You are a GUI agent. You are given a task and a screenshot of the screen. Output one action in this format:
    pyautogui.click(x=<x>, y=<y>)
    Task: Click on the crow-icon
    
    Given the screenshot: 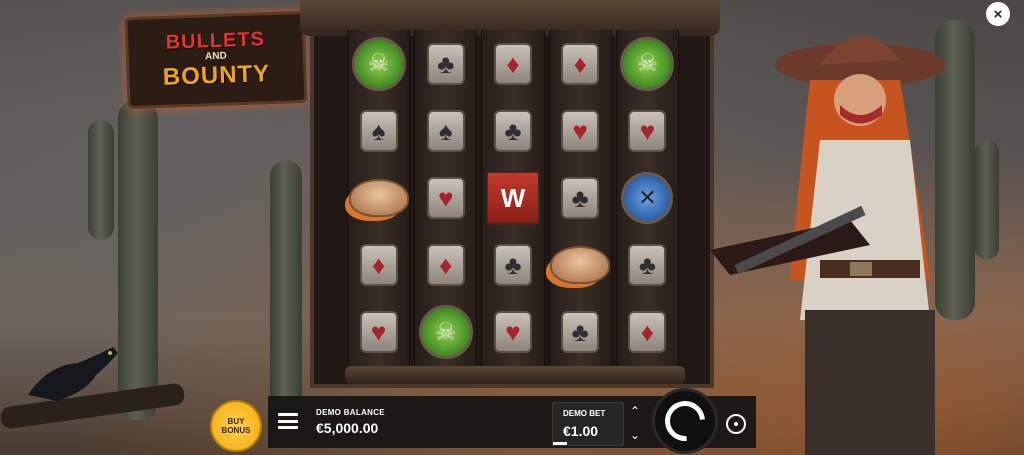 What is the action you would take?
    pyautogui.click(x=73, y=374)
    